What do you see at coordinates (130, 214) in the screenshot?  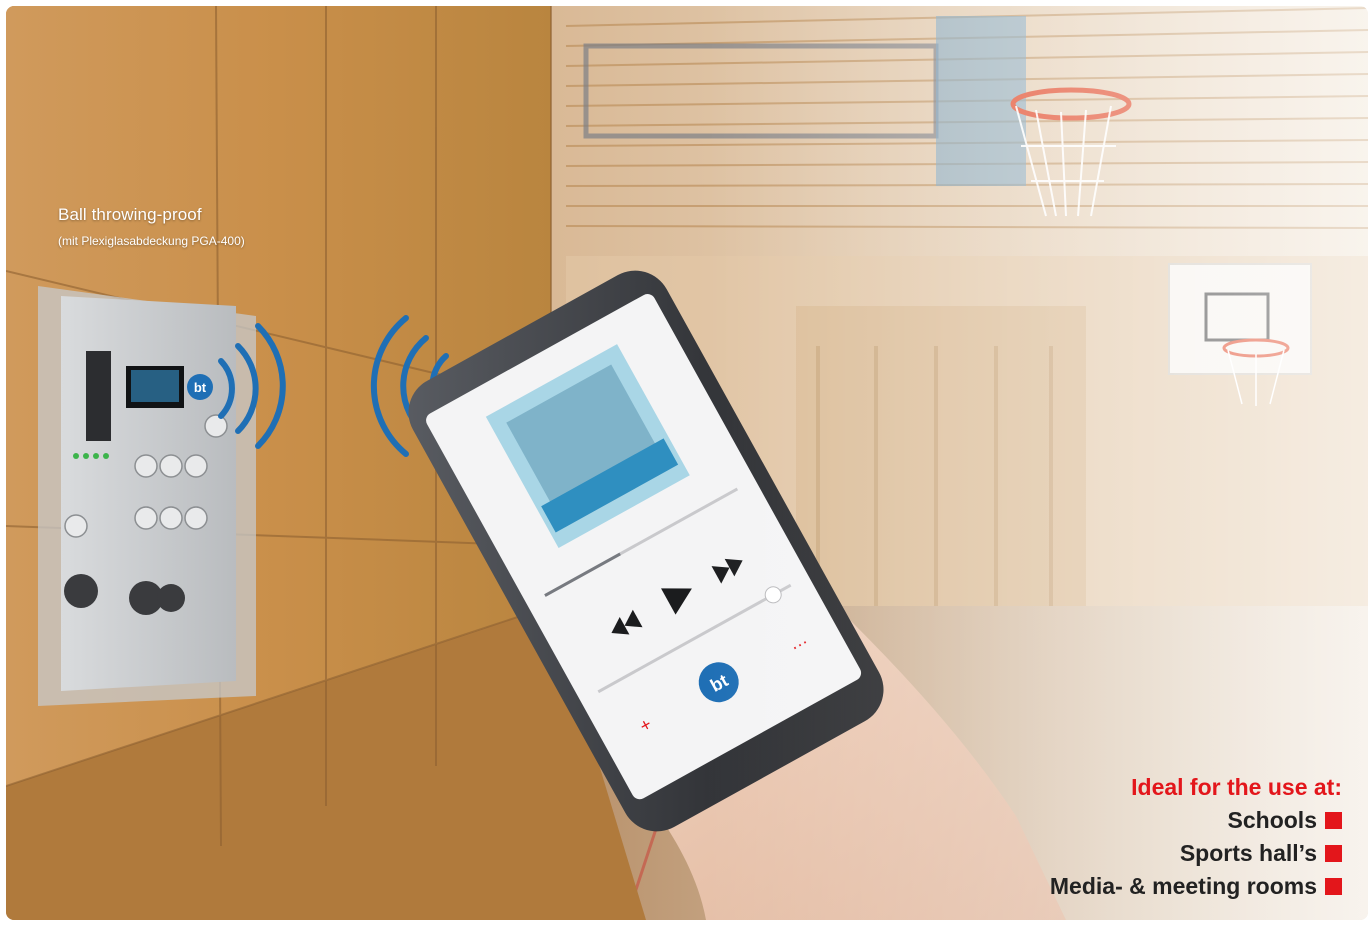 I see `caption-title: Ball throwing-proof` at bounding box center [130, 214].